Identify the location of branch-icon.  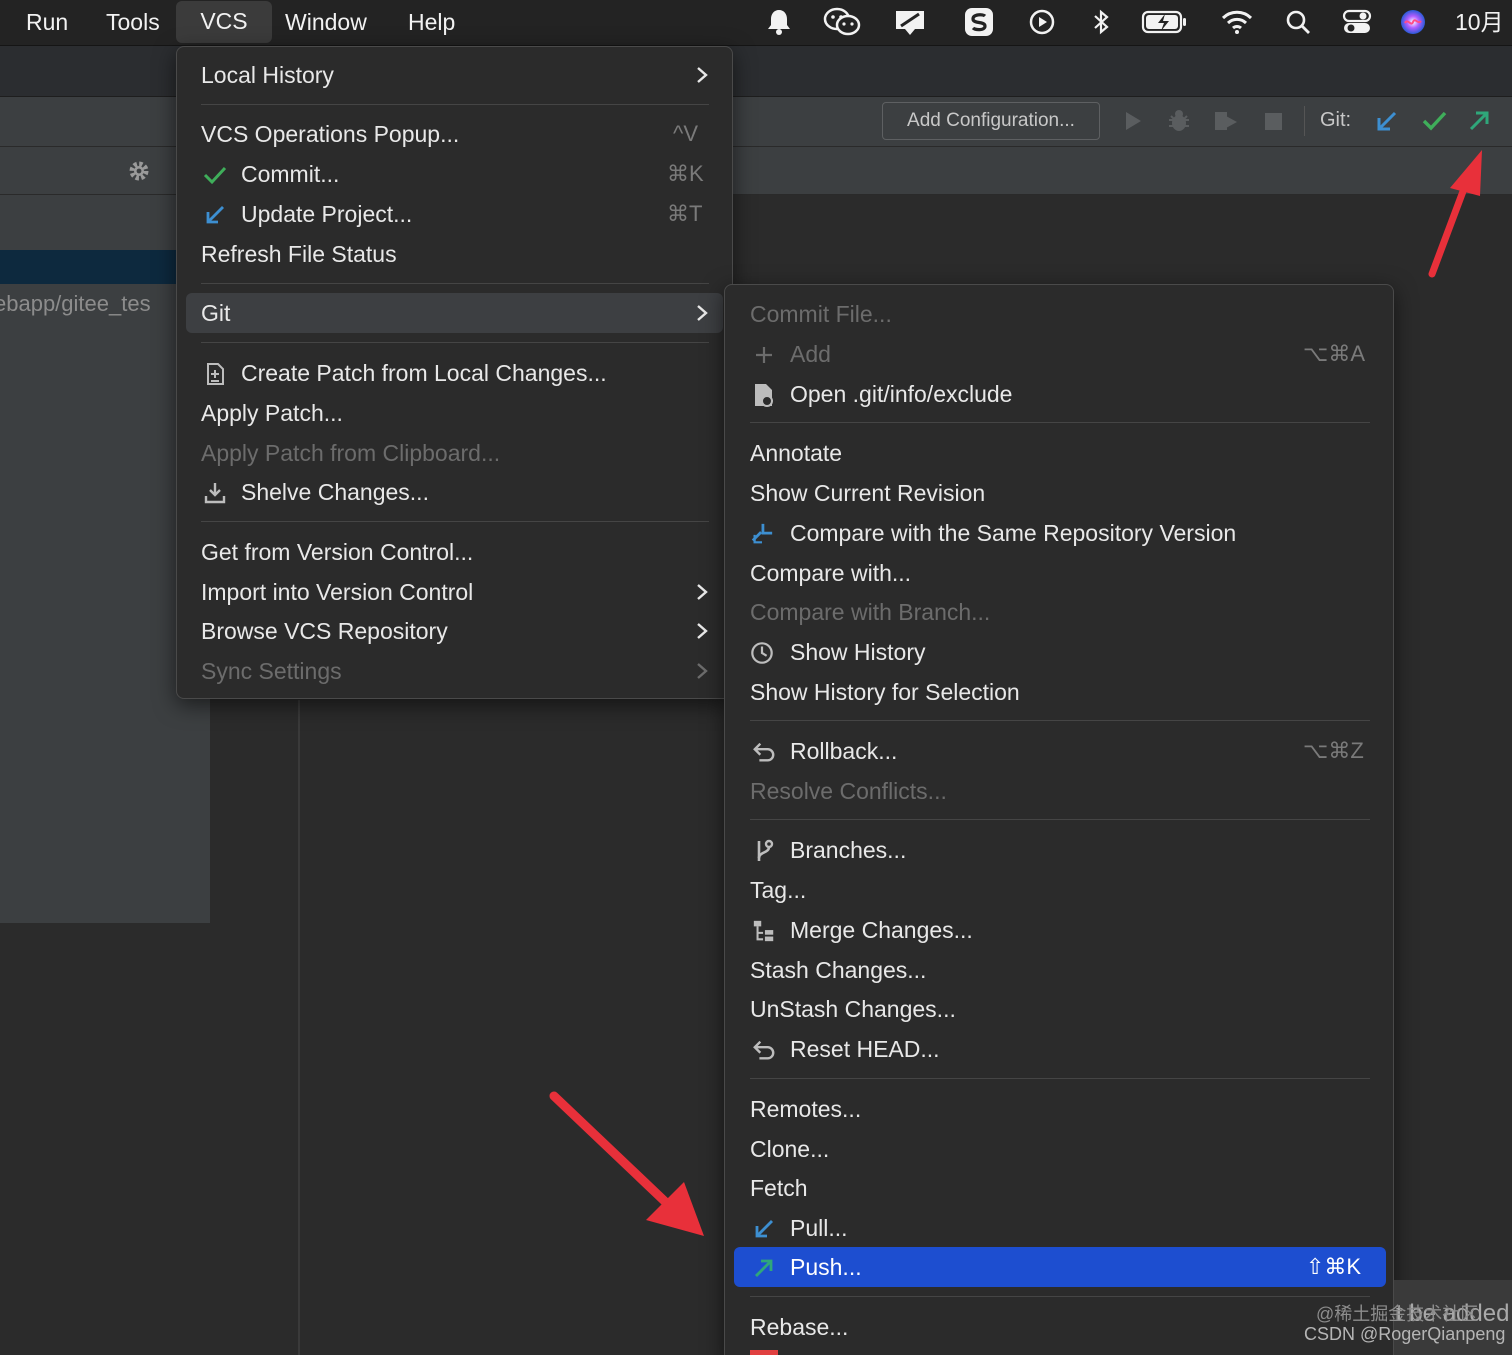
(764, 851).